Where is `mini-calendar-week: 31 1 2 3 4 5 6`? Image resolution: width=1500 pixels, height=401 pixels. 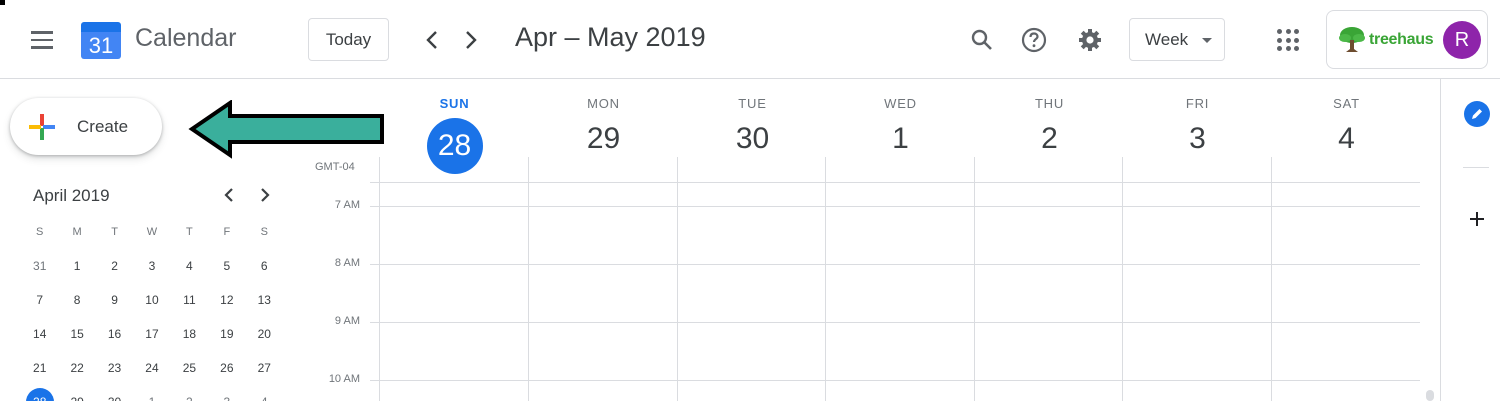
mini-calendar-week: 31 1 2 3 4 5 6 is located at coordinates (152, 266).